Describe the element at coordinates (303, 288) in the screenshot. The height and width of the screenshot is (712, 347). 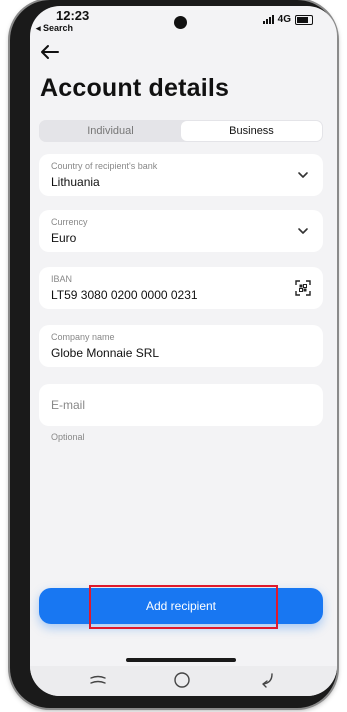
I see `qr-scan-icon` at that location.